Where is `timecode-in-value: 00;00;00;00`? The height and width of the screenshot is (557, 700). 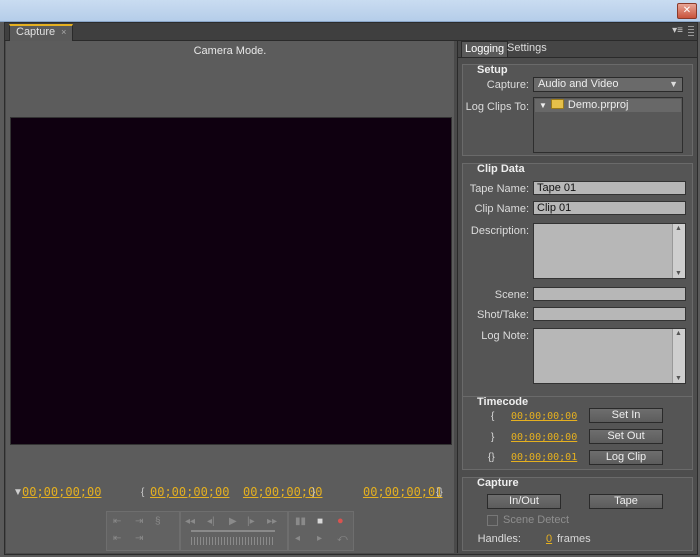
timecode-in-value: 00;00;00;00 is located at coordinates (544, 416).